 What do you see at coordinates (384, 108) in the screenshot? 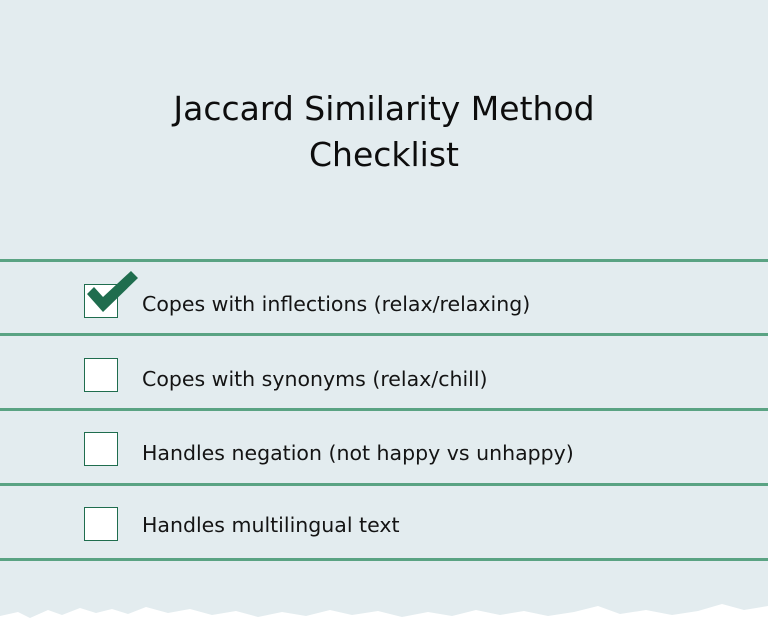
I see `title-line-1: Jaccard Similarity Method` at bounding box center [384, 108].